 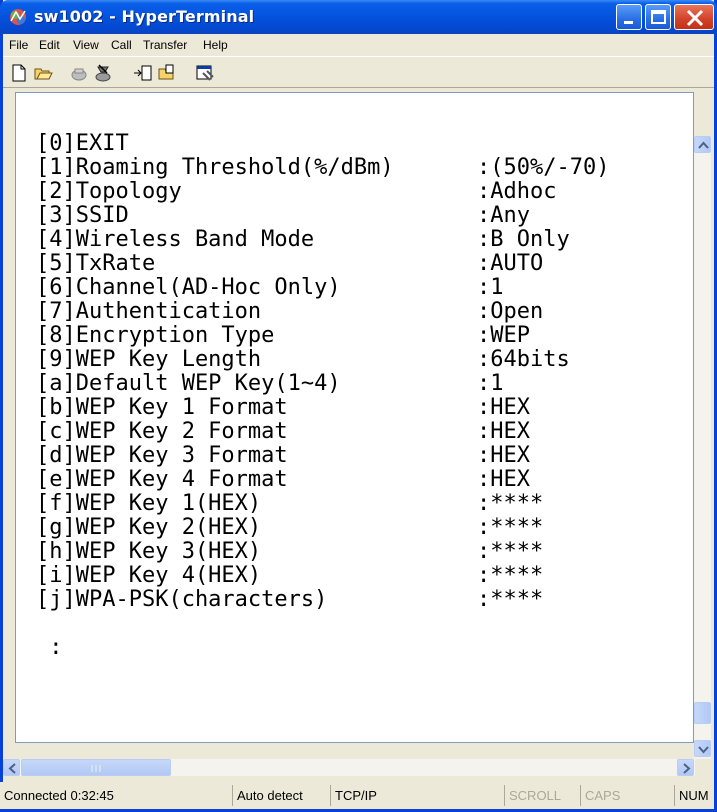 I want to click on terminal-line: [i]WEP Key 4(HEX) :****, so click(x=361, y=576).